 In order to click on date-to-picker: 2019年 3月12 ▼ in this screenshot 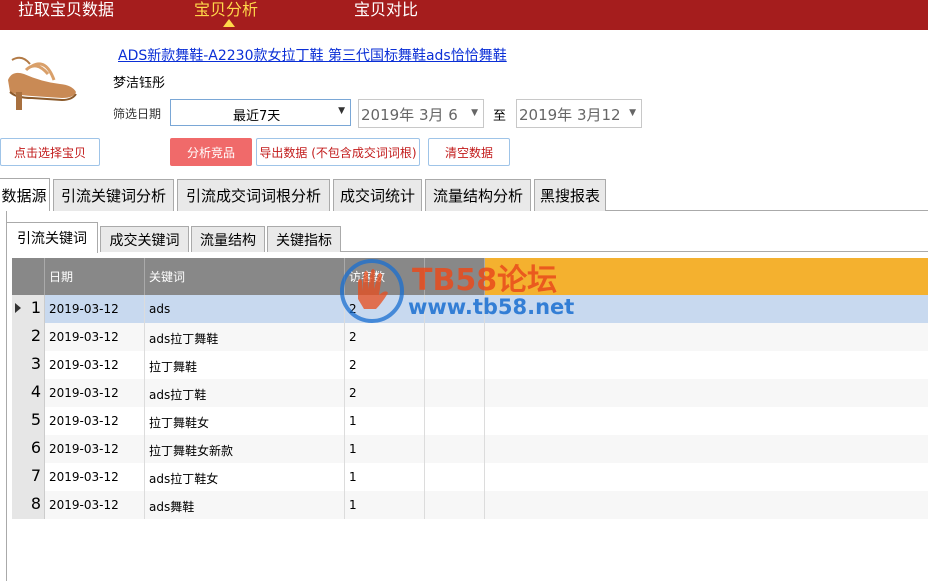, I will do `click(579, 113)`.